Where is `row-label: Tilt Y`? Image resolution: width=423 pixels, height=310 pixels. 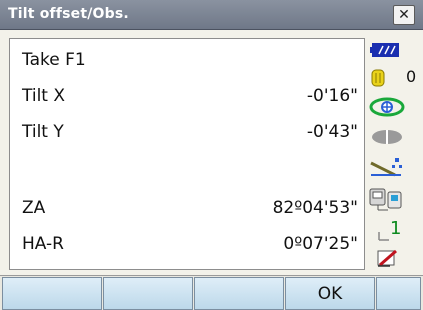
row-label: Tilt Y is located at coordinates (43, 132).